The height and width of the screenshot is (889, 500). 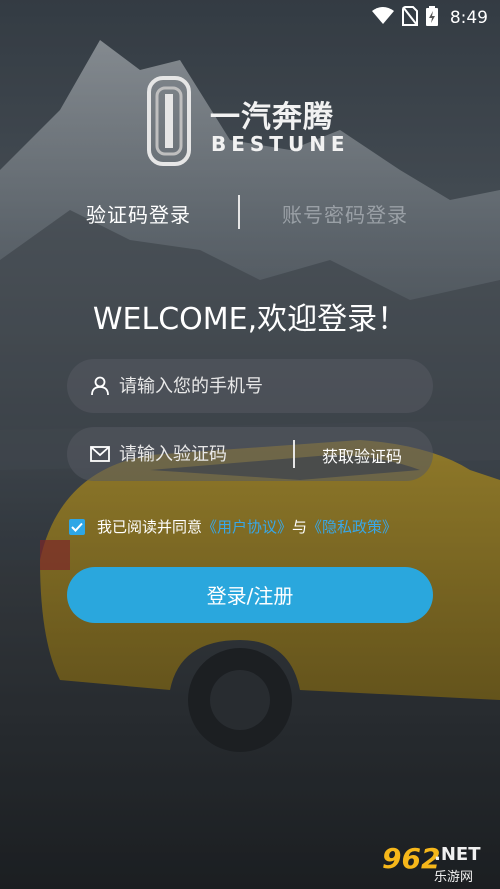 I want to click on user-agreement-link: 《用户协议》, so click(x=247, y=526).